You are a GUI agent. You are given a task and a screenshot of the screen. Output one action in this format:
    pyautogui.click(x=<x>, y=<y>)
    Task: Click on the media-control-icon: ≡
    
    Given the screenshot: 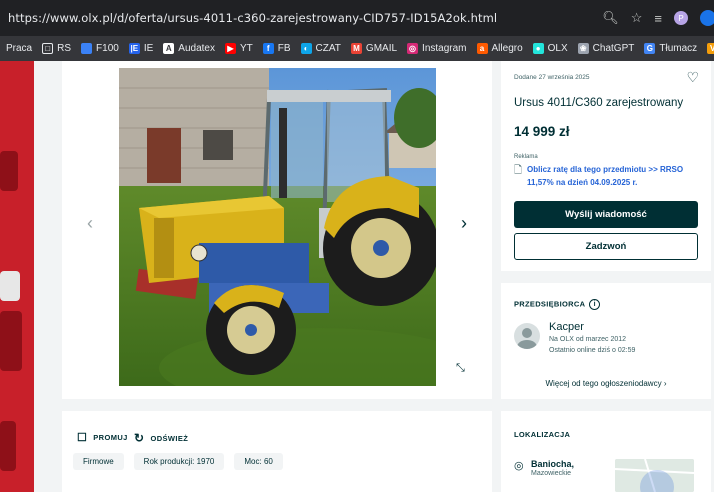 What is the action you would take?
    pyautogui.click(x=658, y=18)
    